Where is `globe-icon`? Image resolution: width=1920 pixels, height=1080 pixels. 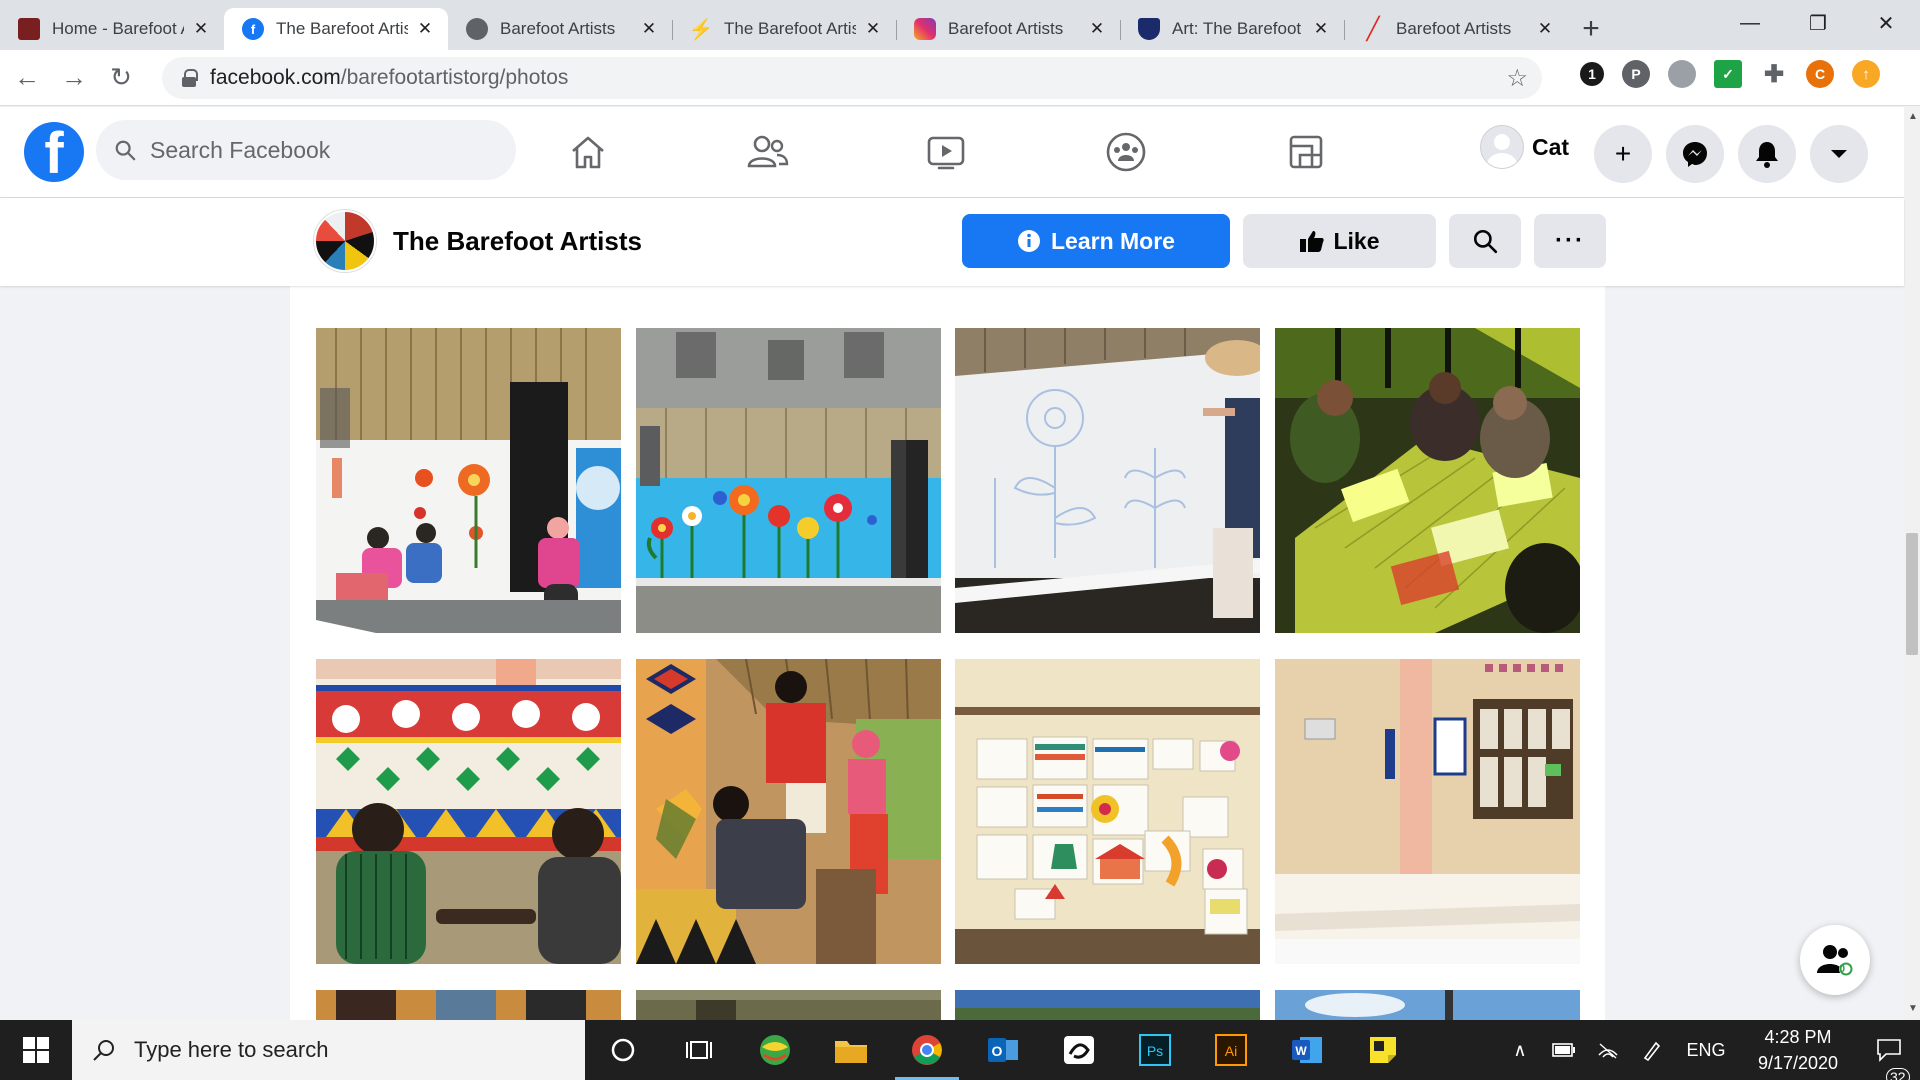 globe-icon is located at coordinates (477, 29).